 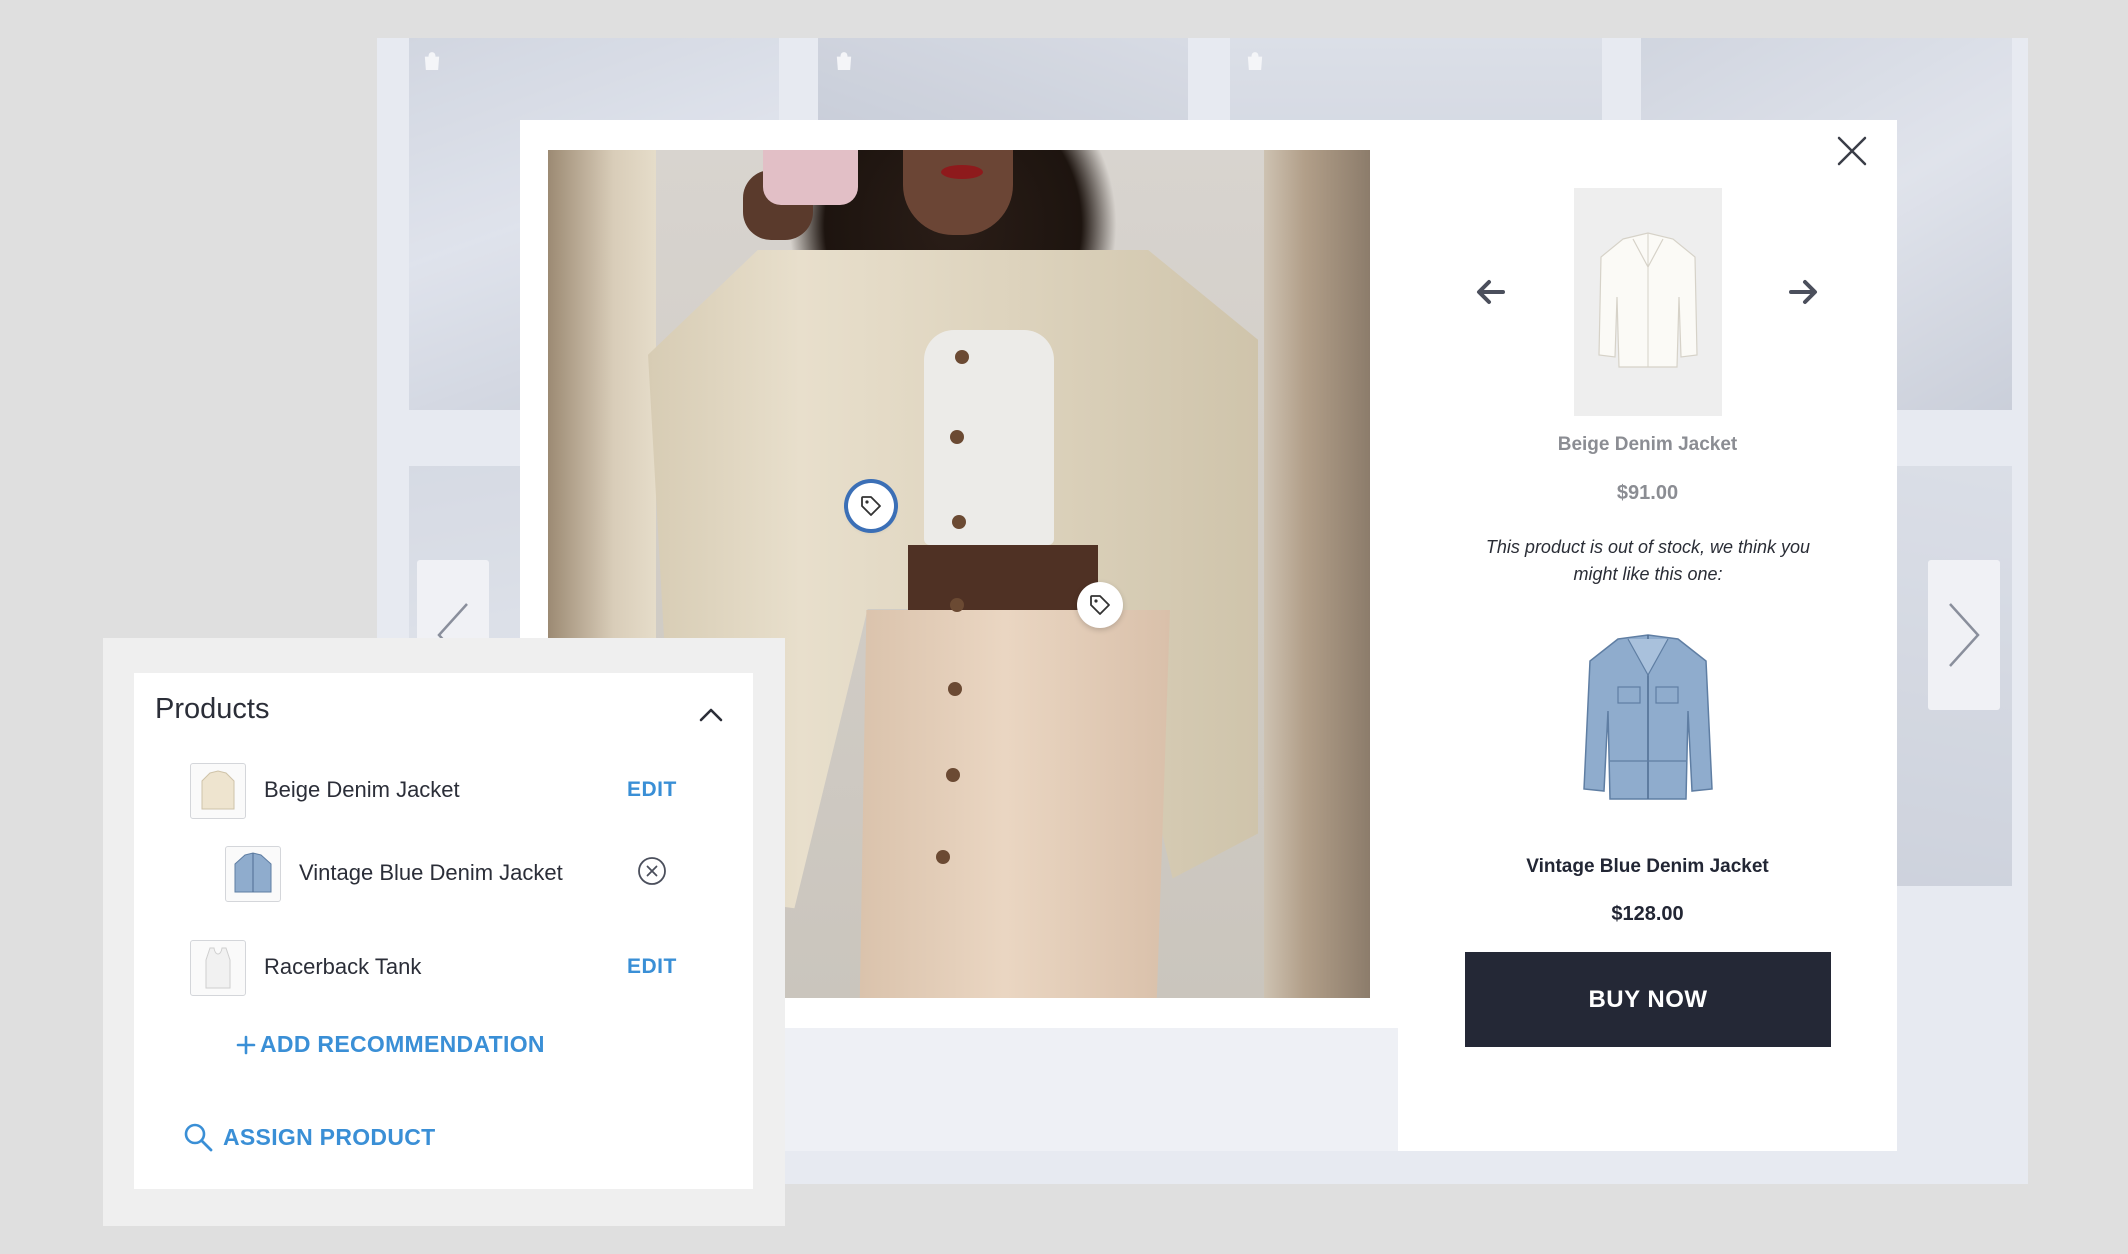 I want to click on product-image, so click(x=1648, y=302).